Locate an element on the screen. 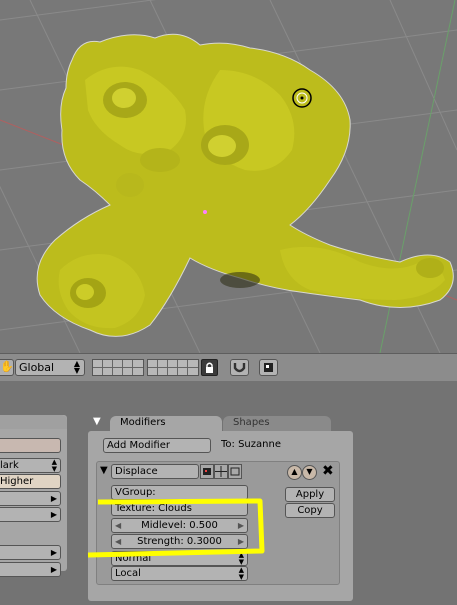  copy-label: Copy is located at coordinates (310, 510).